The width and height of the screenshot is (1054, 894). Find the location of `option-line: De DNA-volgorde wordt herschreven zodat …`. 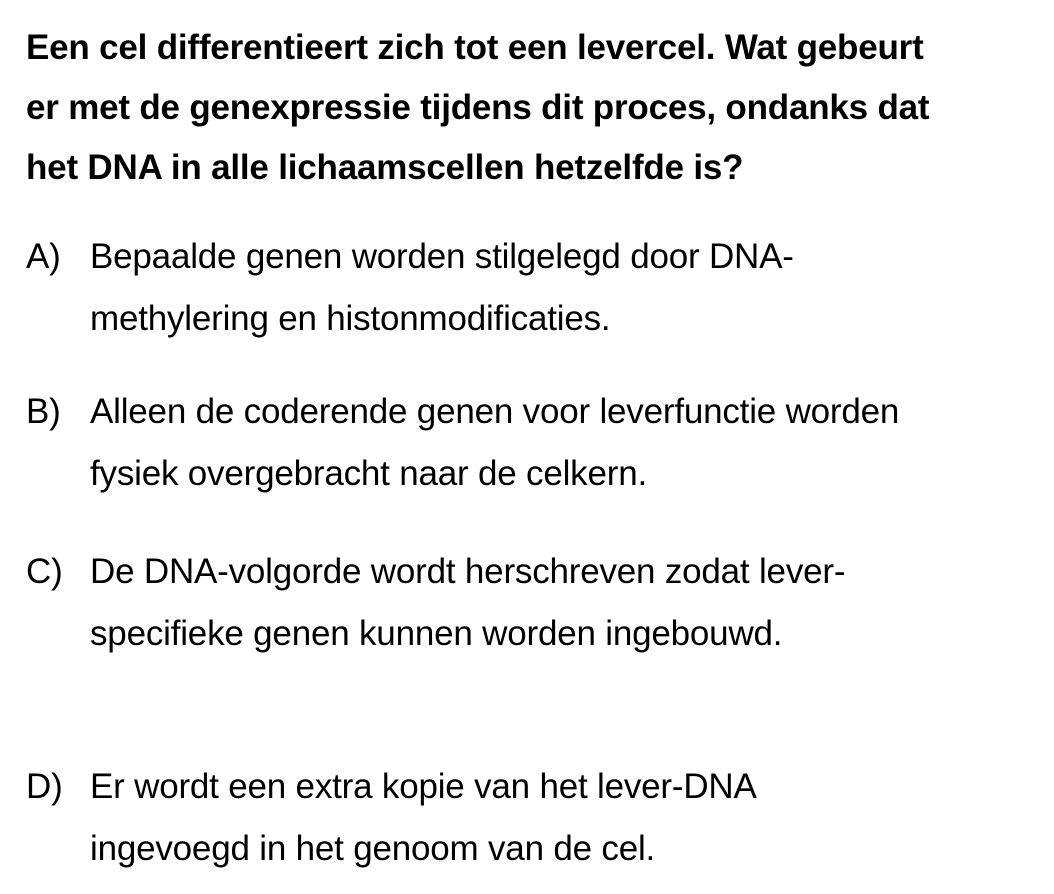

option-line: De DNA-volgorde wordt herschreven zodat … is located at coordinates (468, 571).